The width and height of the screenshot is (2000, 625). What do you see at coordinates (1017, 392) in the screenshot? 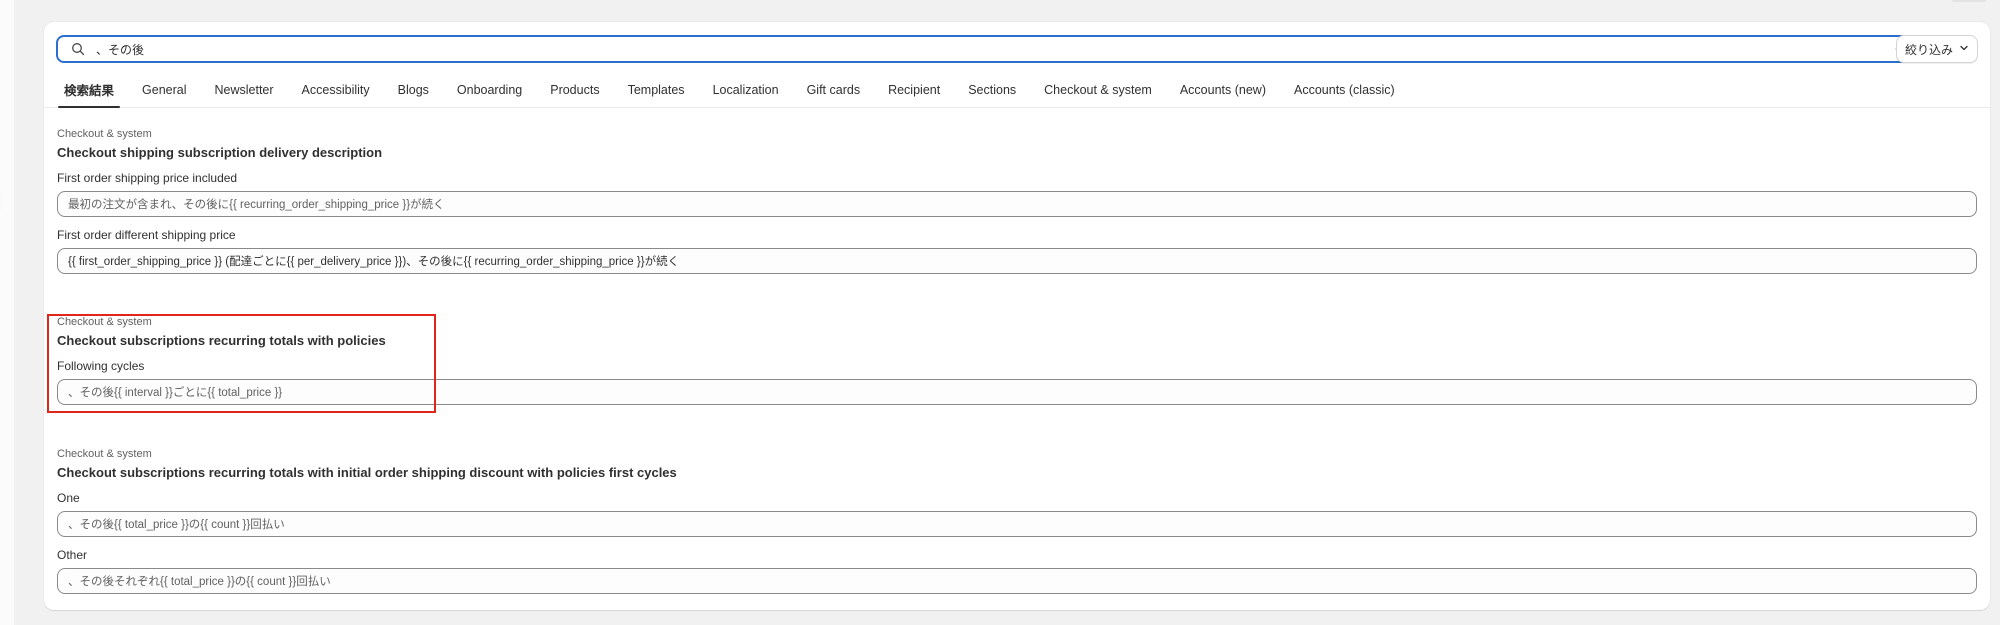
I see `translation-field: 、その後{{ interval }}ごとに{{ total_price }}` at bounding box center [1017, 392].